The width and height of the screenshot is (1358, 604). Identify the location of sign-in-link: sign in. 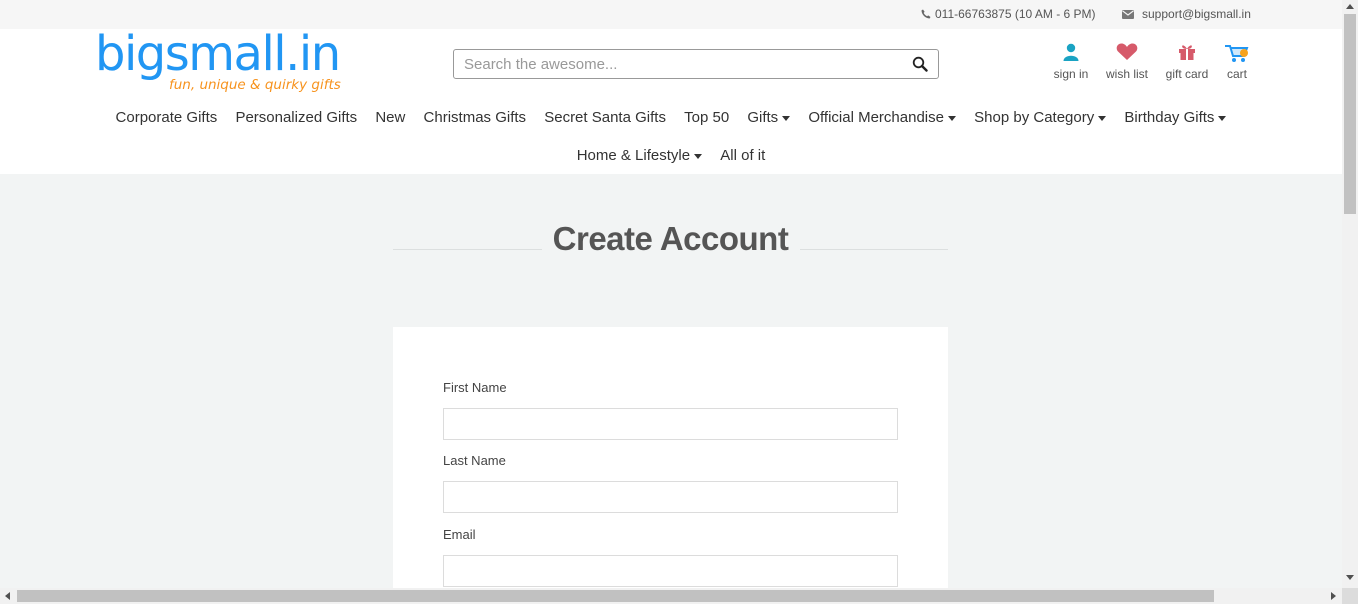
(1071, 62).